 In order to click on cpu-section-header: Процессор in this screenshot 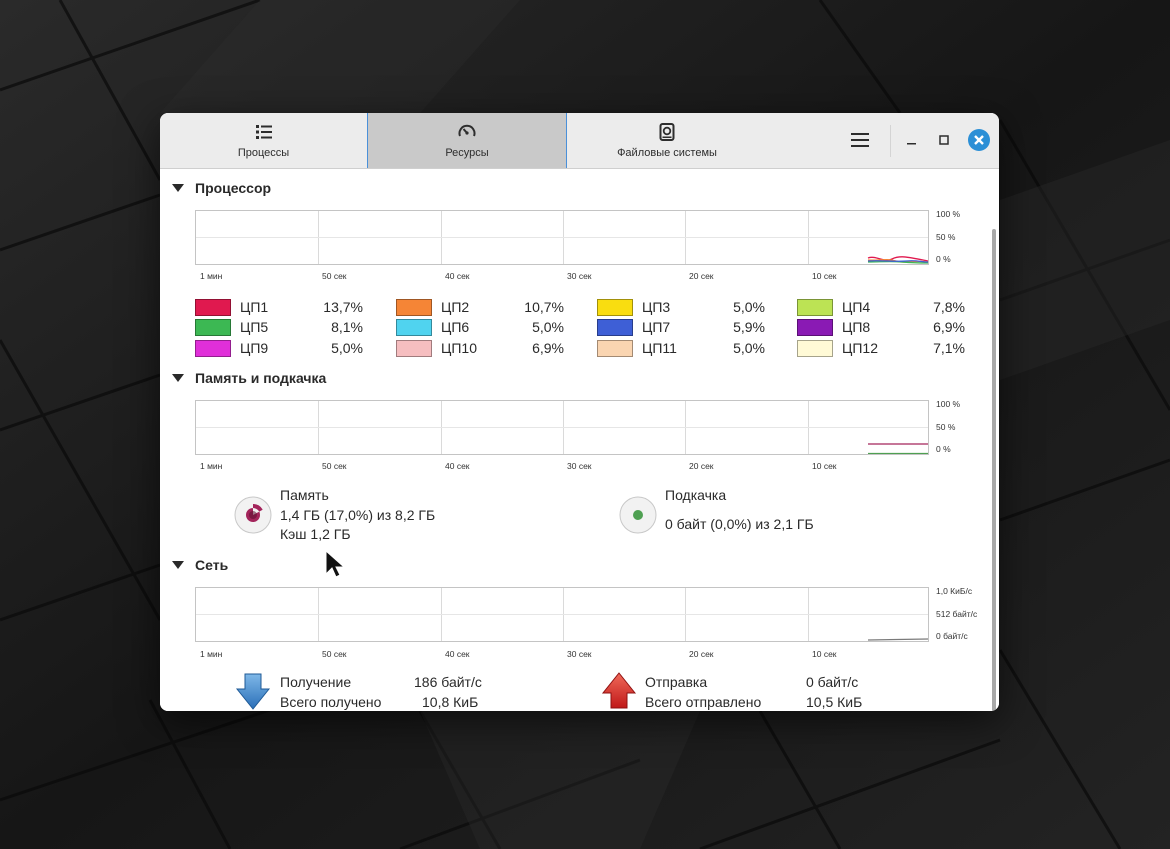, I will do `click(221, 188)`.